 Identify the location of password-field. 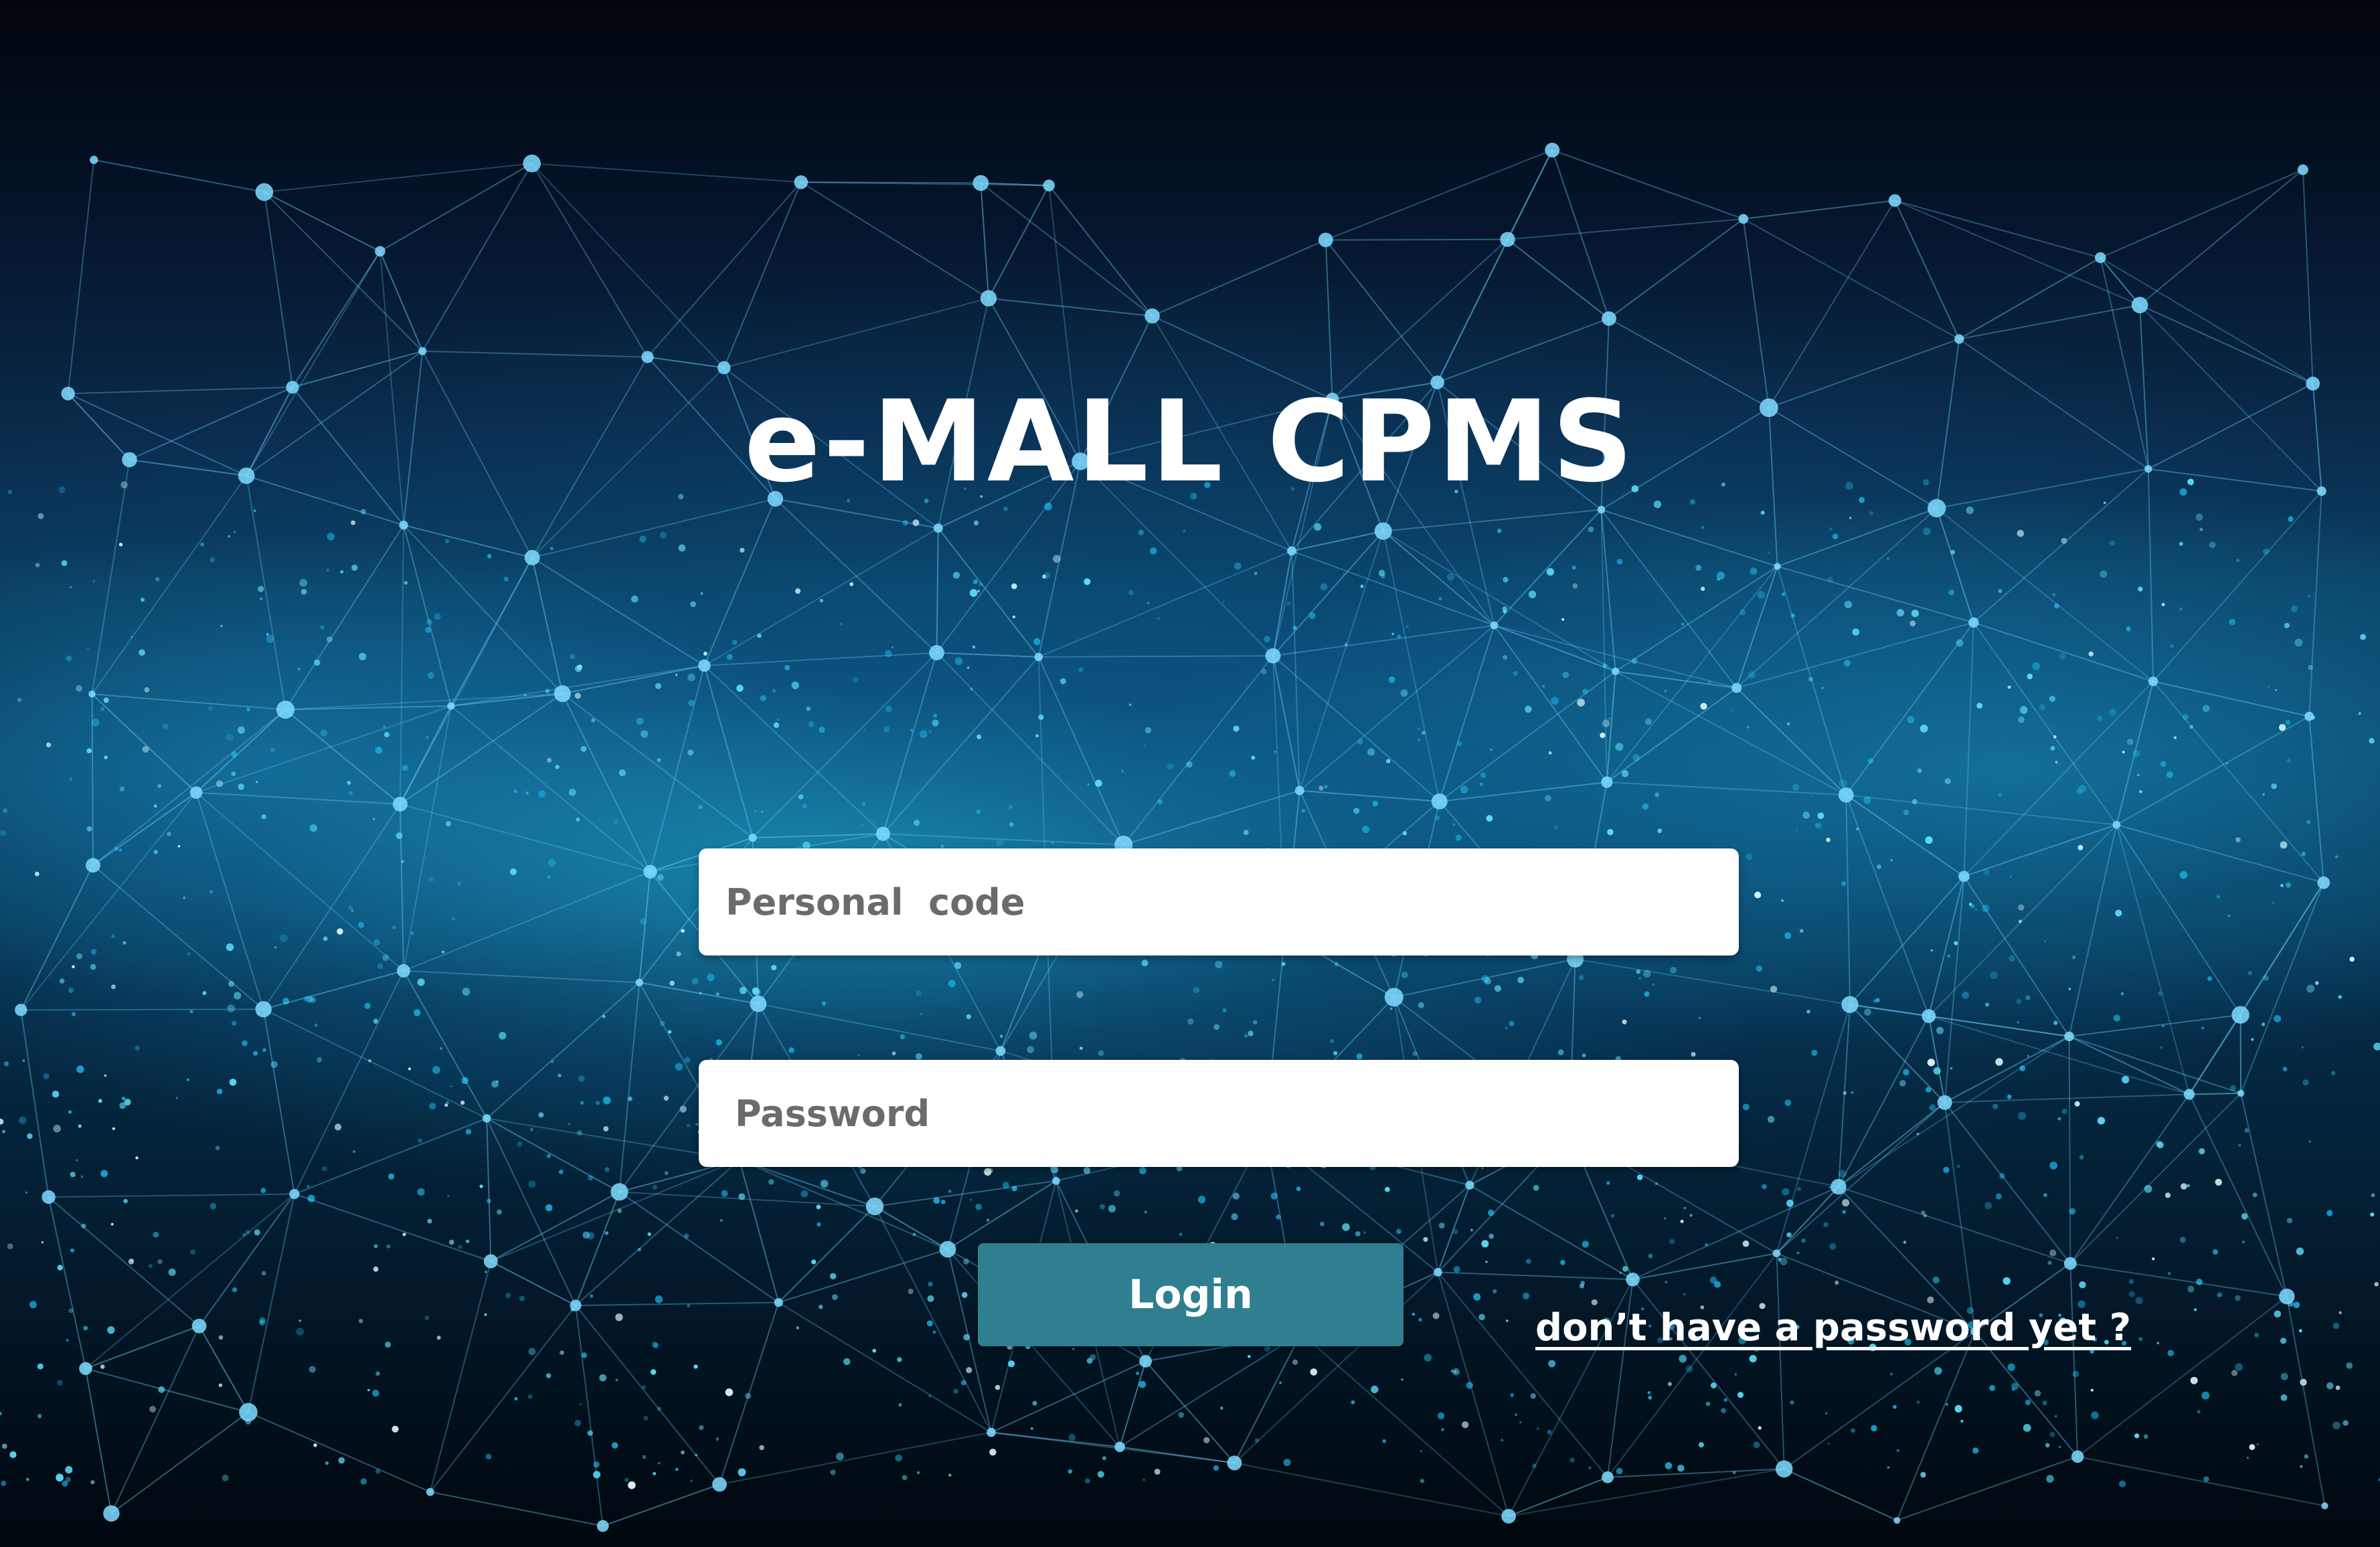
(1219, 1113).